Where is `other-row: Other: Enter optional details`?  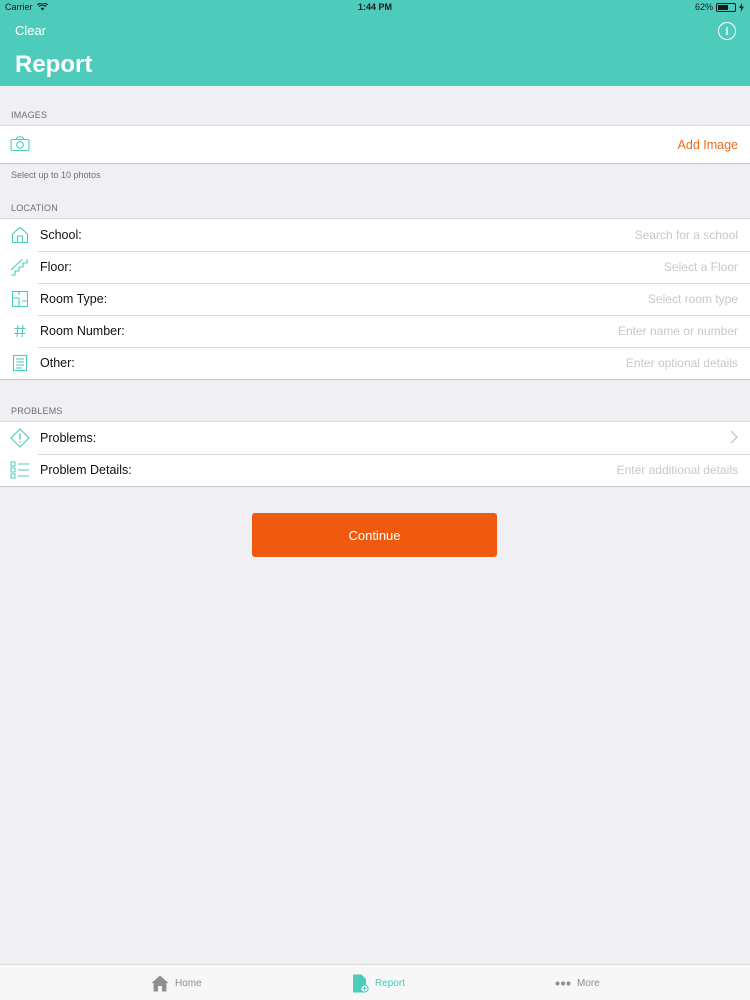
other-row: Other: Enter optional details is located at coordinates (375, 363).